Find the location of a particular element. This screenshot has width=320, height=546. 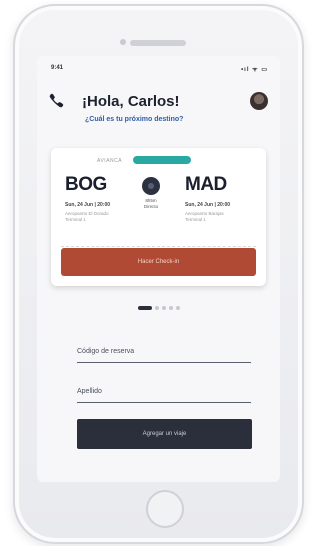

reservation-code-field: Código de reserva is located at coordinates (105, 351).